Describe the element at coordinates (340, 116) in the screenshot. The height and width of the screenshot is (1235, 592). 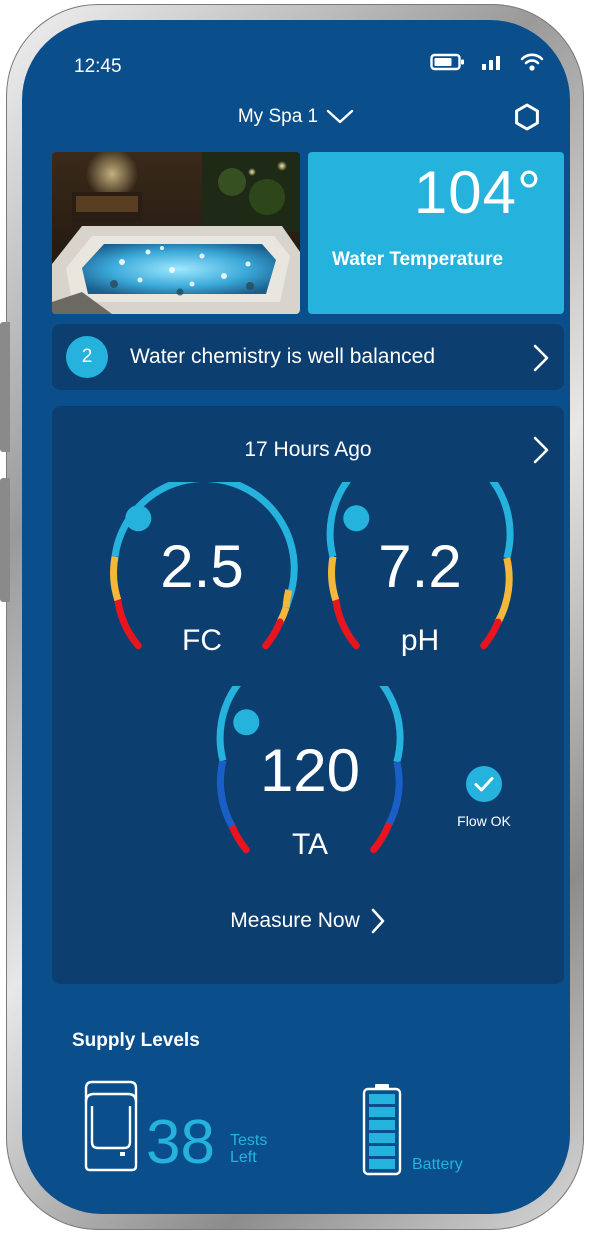
I see `chevron-down-icon` at that location.